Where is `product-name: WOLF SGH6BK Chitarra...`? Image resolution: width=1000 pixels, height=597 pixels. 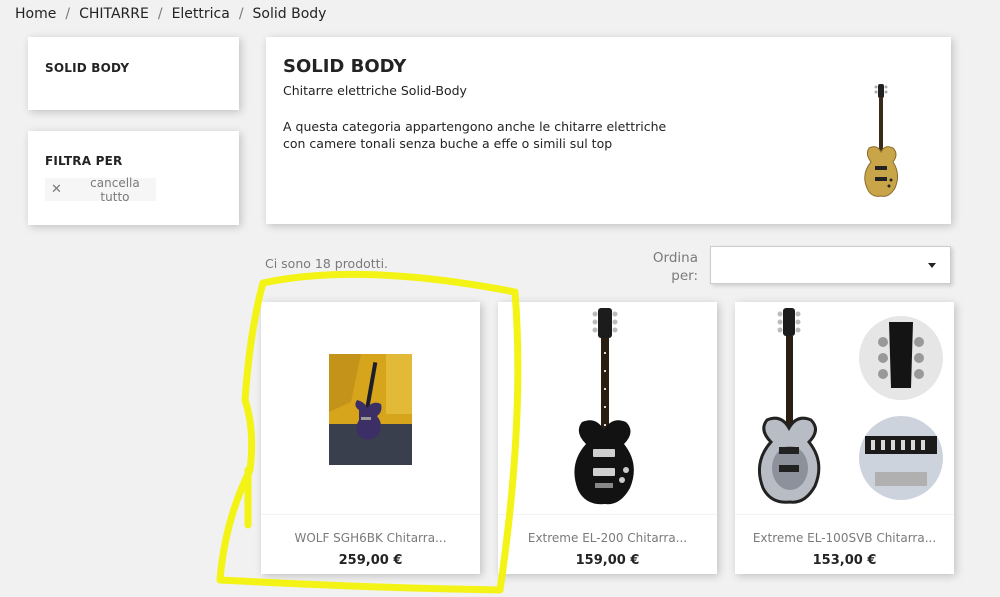
product-name: WOLF SGH6BK Chitarra... is located at coordinates (370, 538).